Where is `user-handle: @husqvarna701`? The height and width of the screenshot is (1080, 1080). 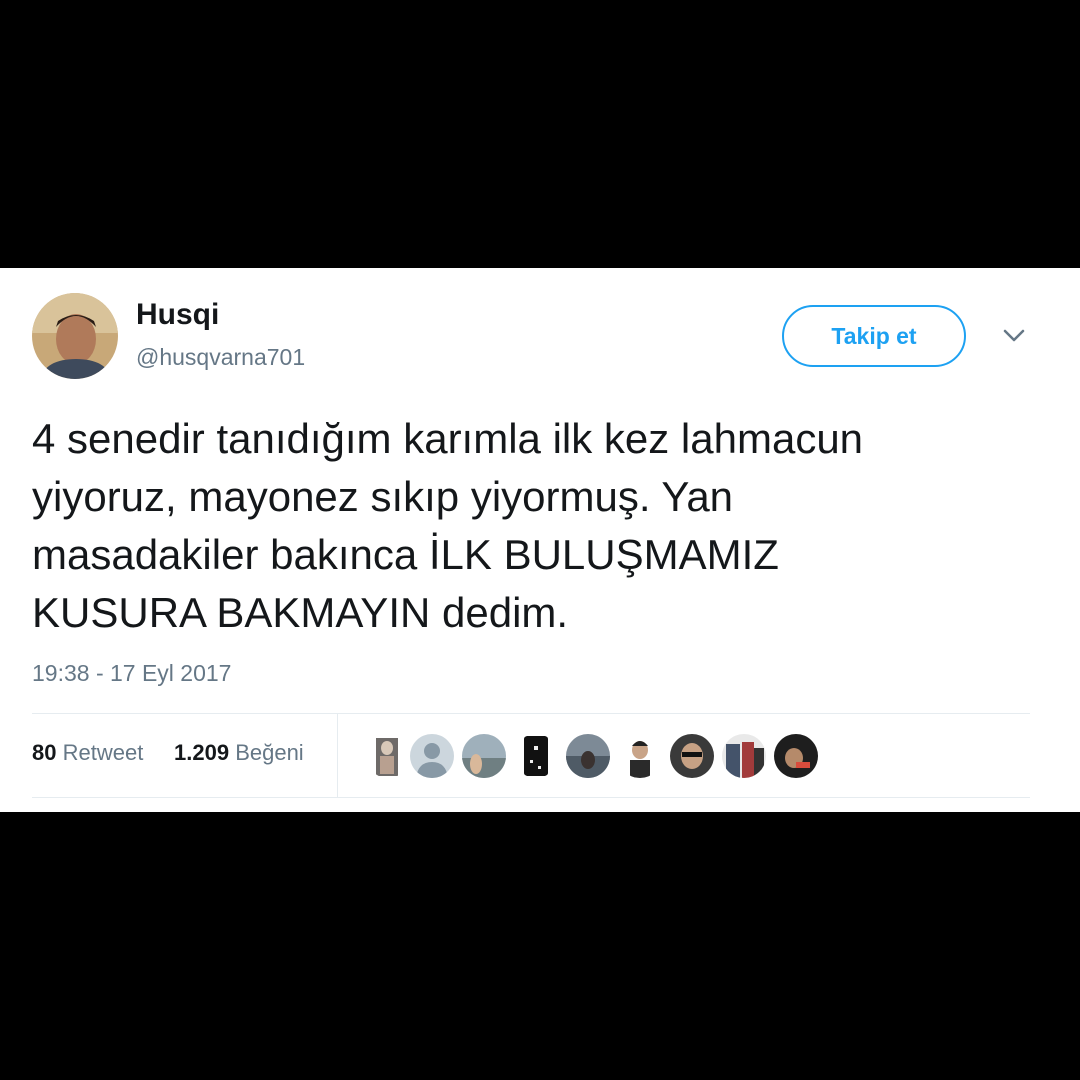
user-handle: @husqvarna701 is located at coordinates (220, 357).